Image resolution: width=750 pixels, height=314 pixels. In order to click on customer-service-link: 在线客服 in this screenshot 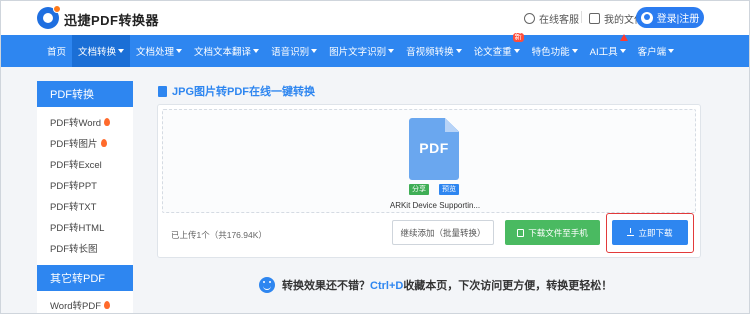, I will do `click(551, 18)`.